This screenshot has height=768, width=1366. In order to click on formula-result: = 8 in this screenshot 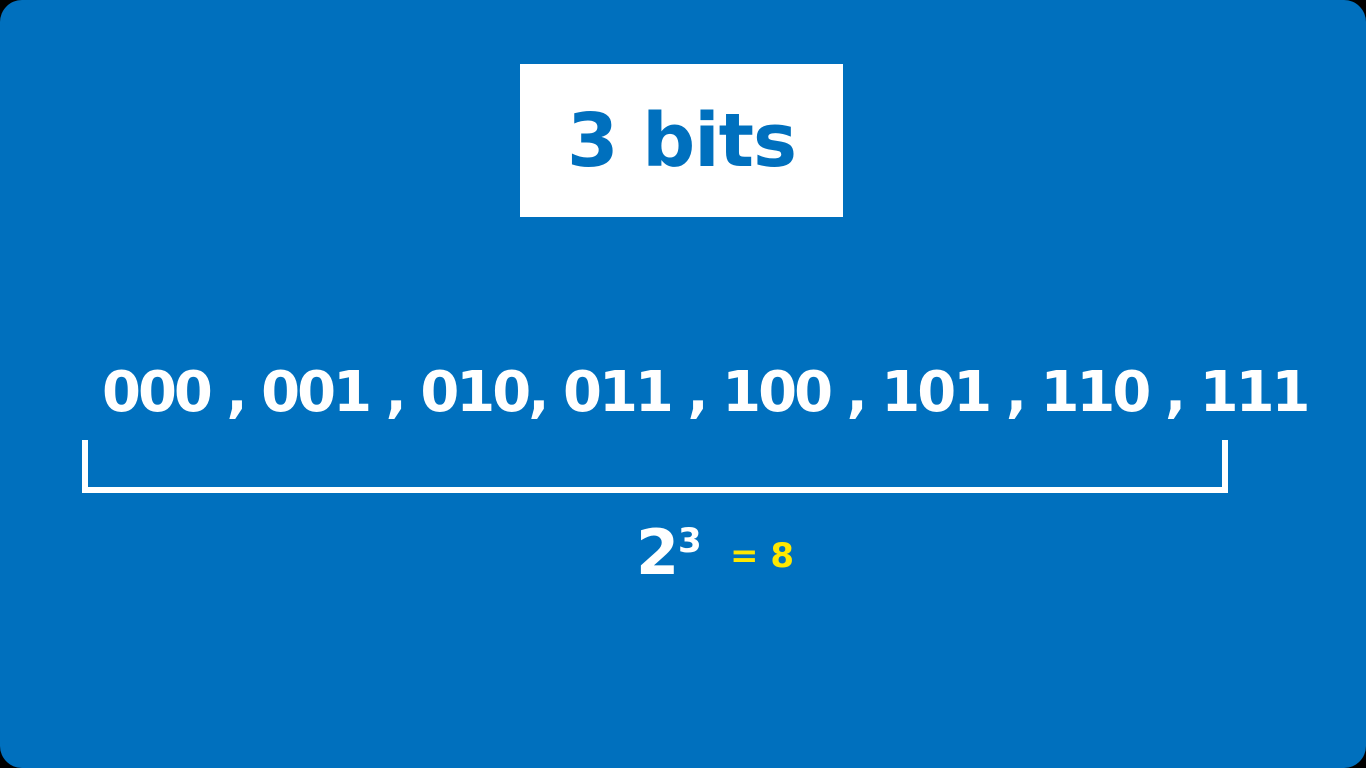, I will do `click(762, 556)`.